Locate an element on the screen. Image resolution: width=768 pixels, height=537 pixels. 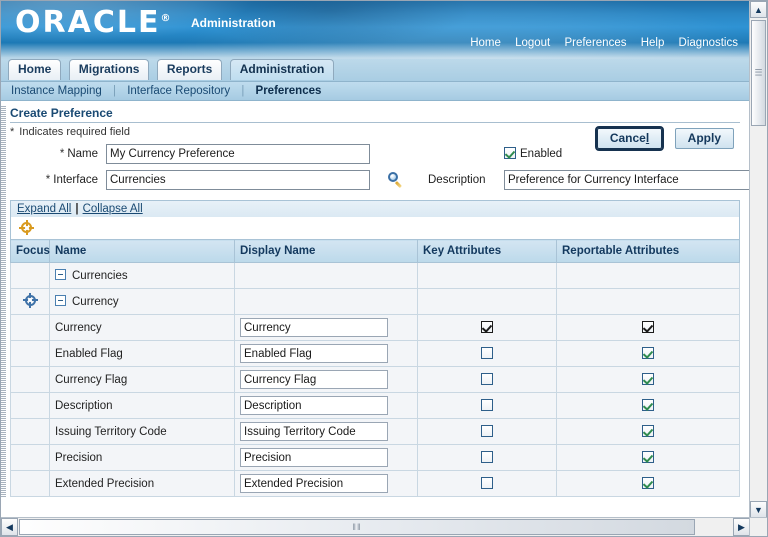
table-row: Currency Flag is located at coordinates (375, 379).